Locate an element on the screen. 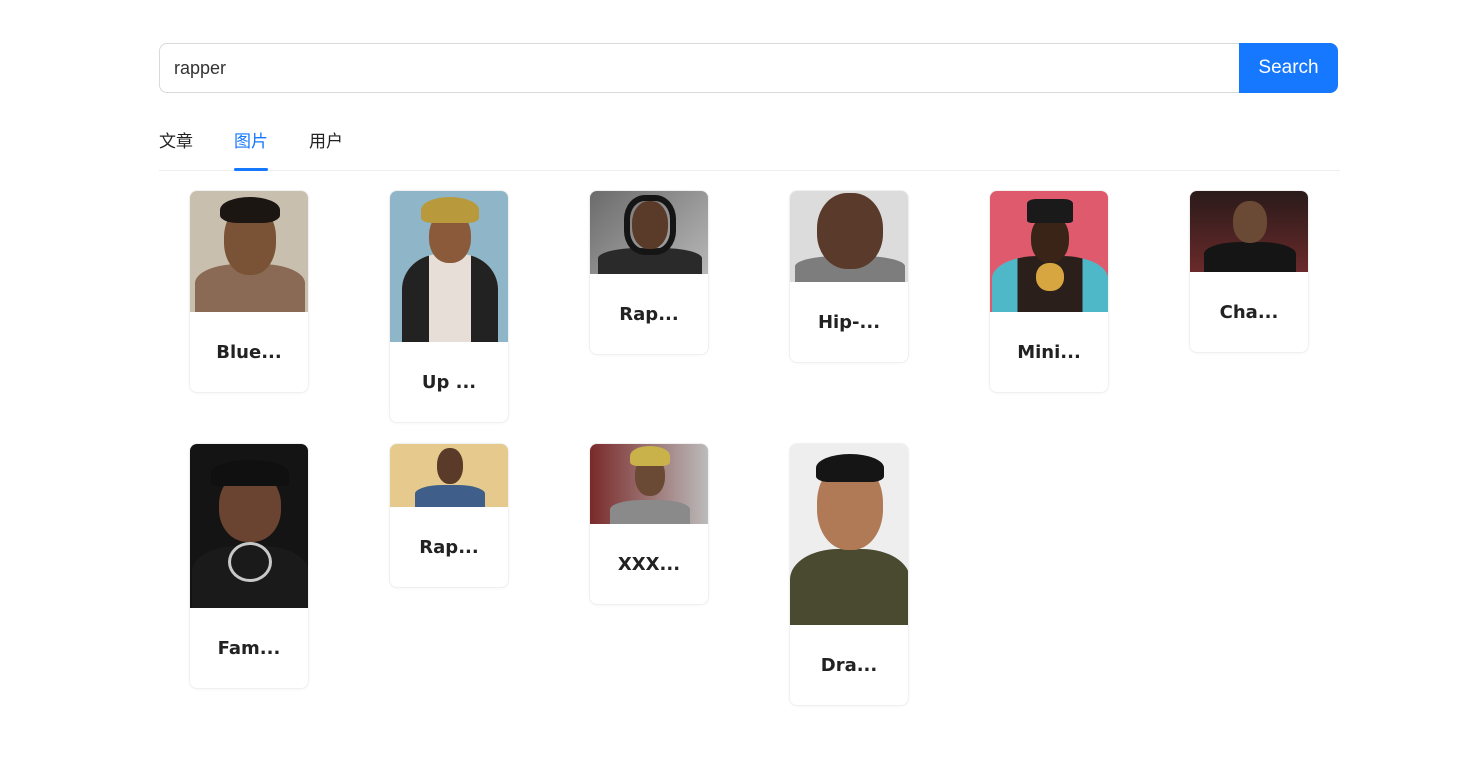 This screenshot has width=1458, height=784. search-bar: Search is located at coordinates (748, 68).